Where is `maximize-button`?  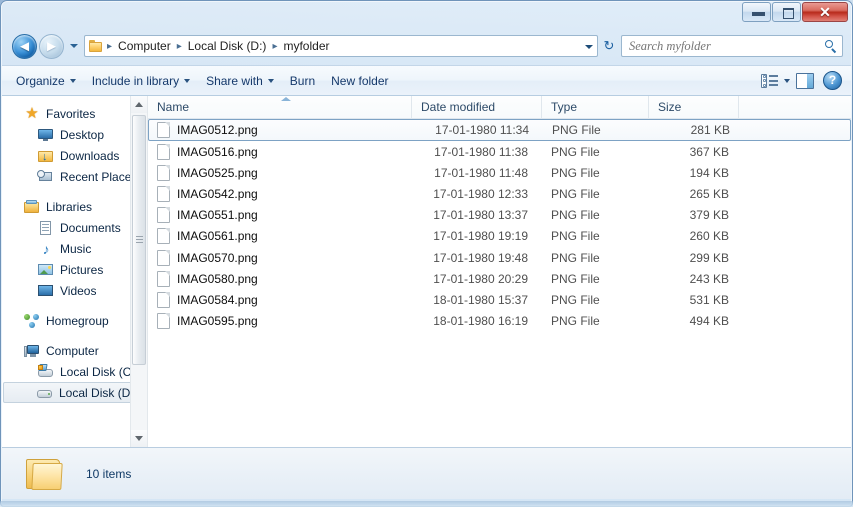 maximize-button is located at coordinates (786, 12).